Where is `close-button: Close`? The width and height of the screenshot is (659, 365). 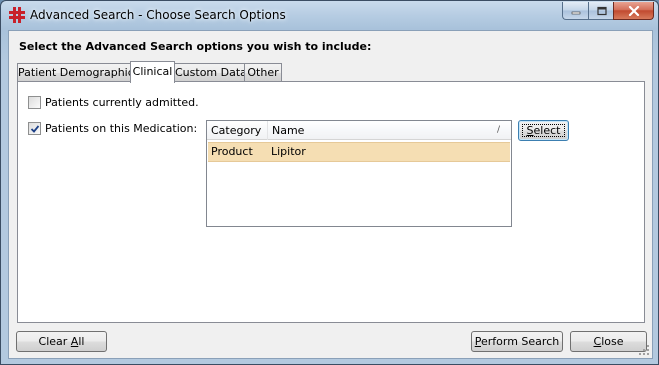
close-button: Close is located at coordinates (608, 341).